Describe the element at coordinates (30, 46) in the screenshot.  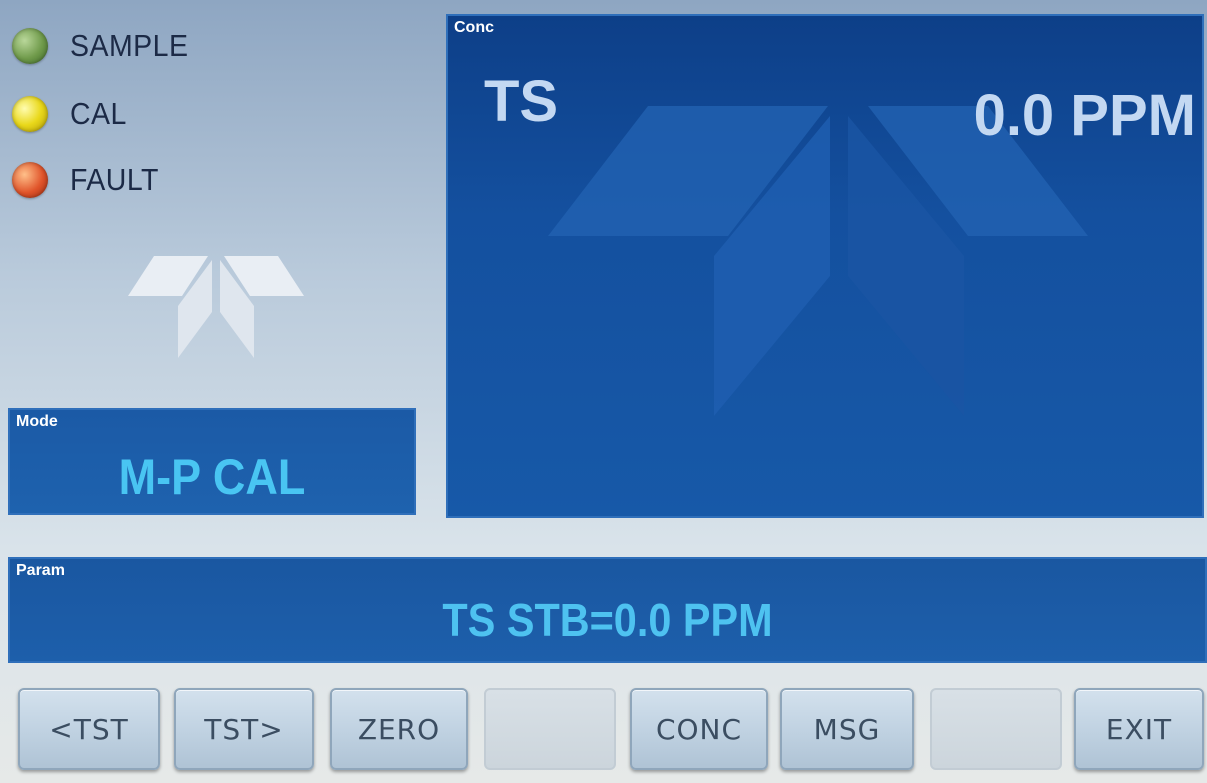
I see `sample-led-icon` at that location.